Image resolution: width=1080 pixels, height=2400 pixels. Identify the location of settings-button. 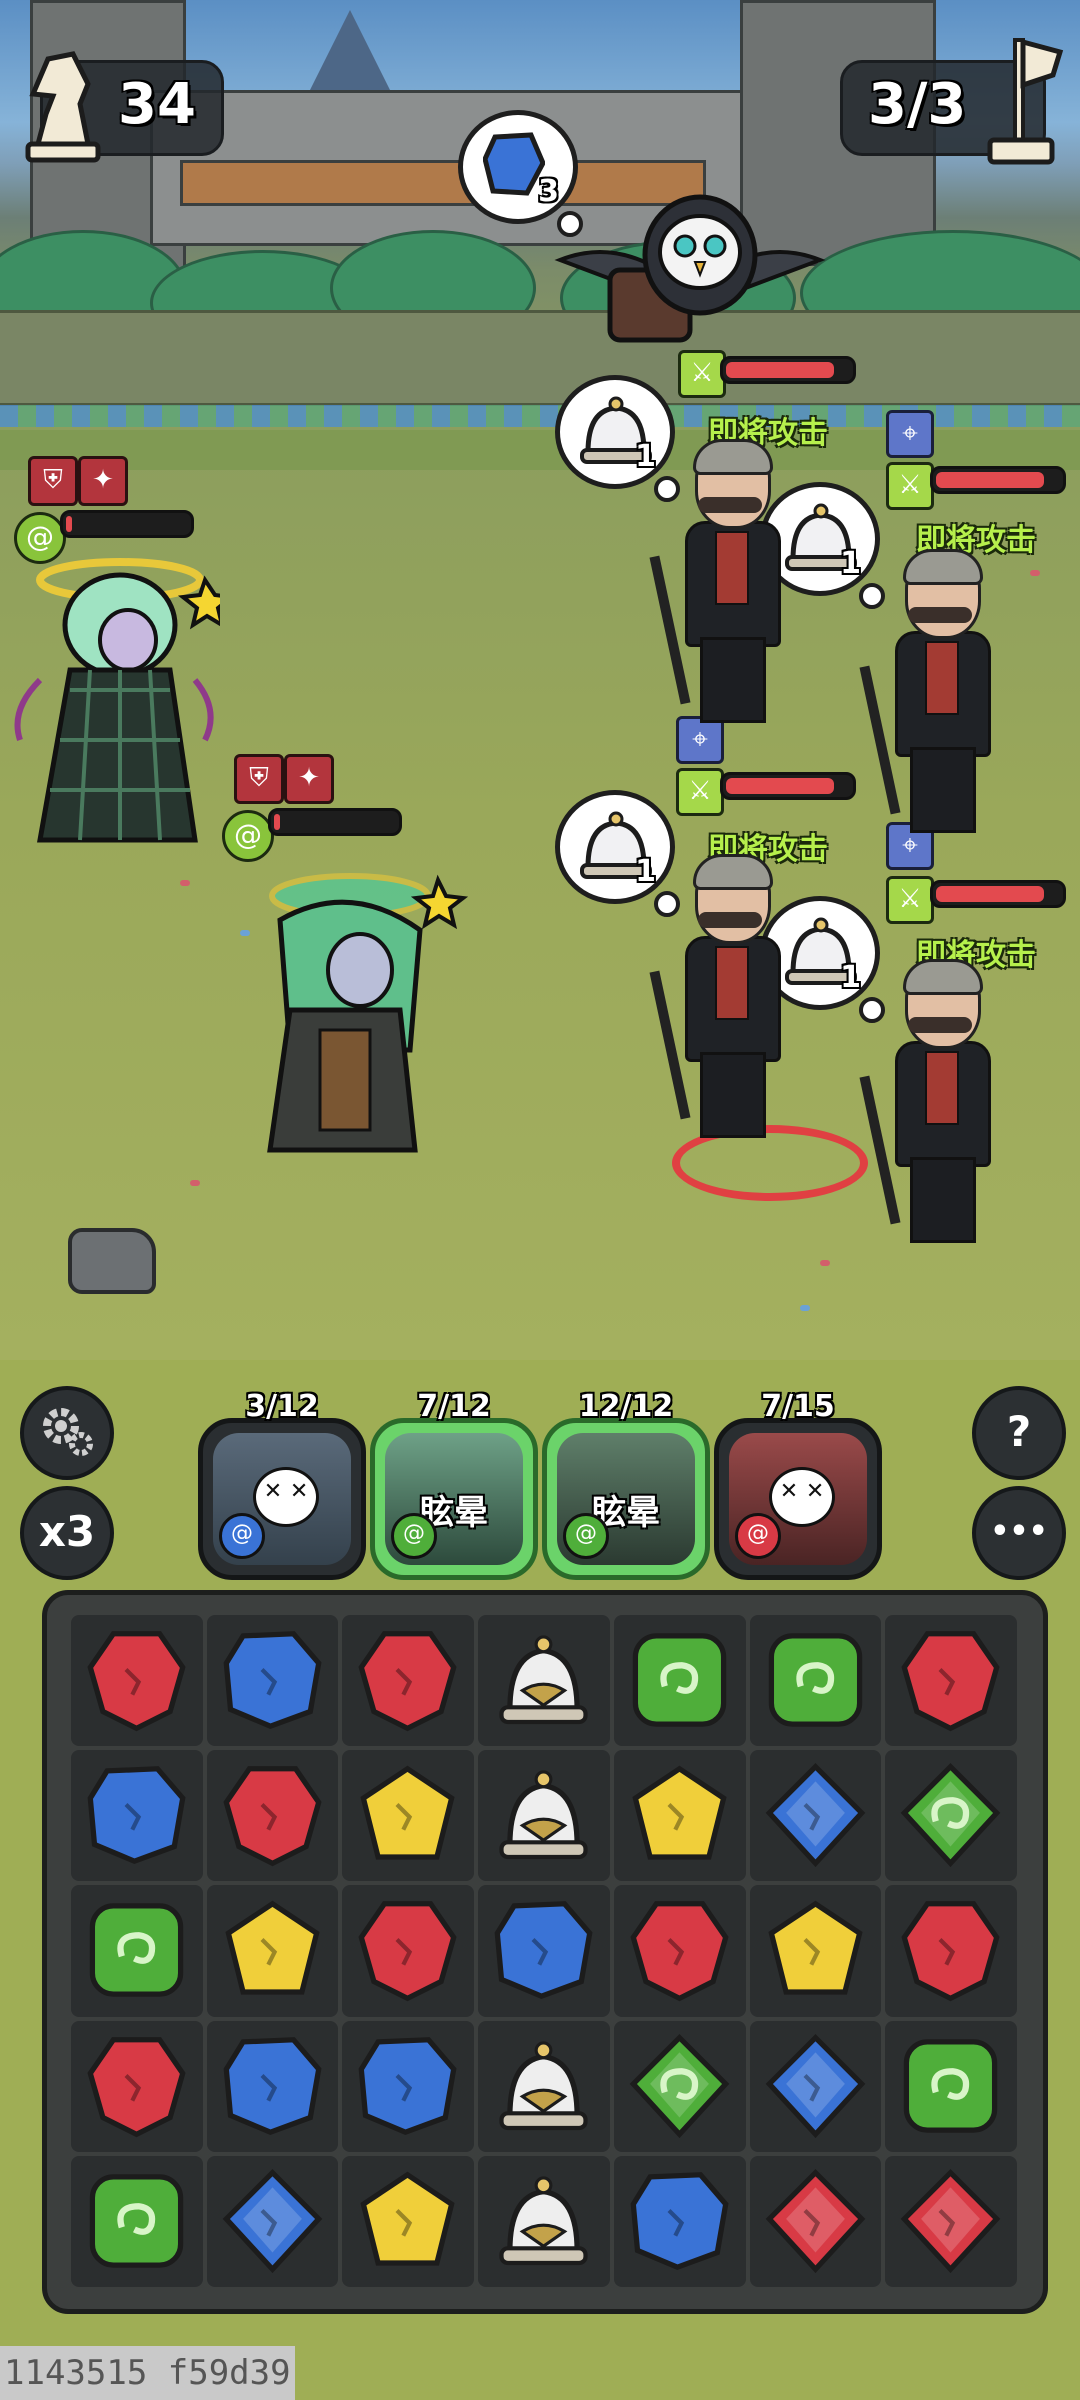
(67, 1433).